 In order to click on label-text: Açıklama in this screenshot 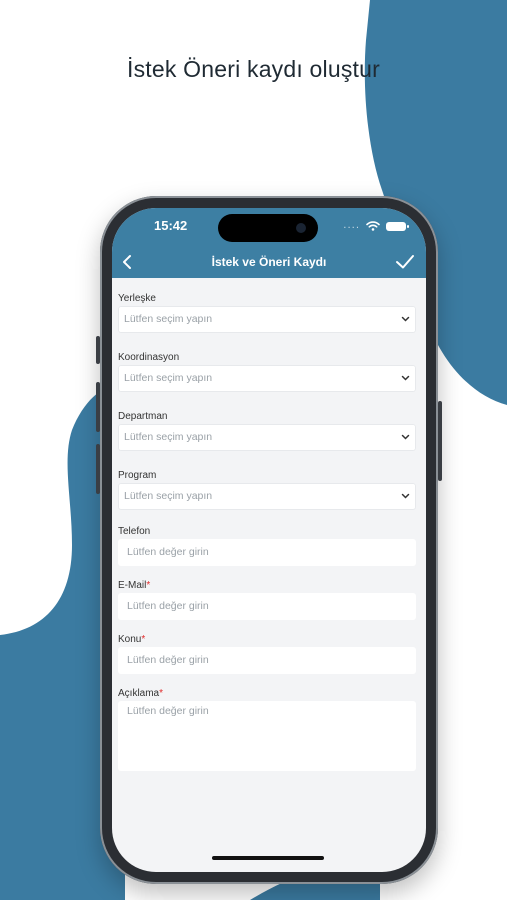, I will do `click(139, 693)`.